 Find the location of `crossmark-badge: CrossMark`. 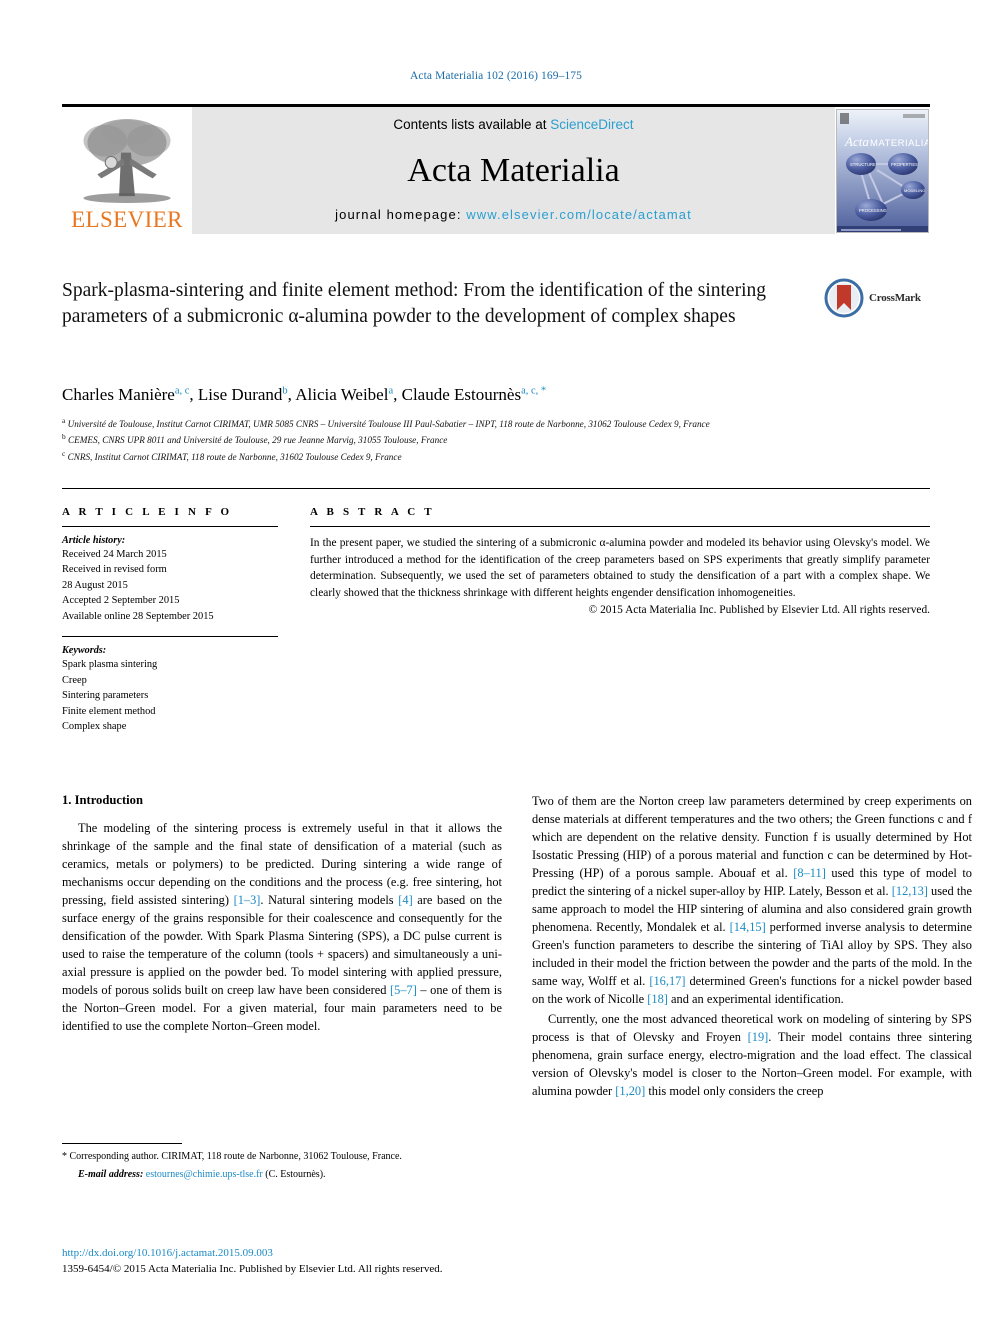

crossmark-badge: CrossMark is located at coordinates (877, 298).